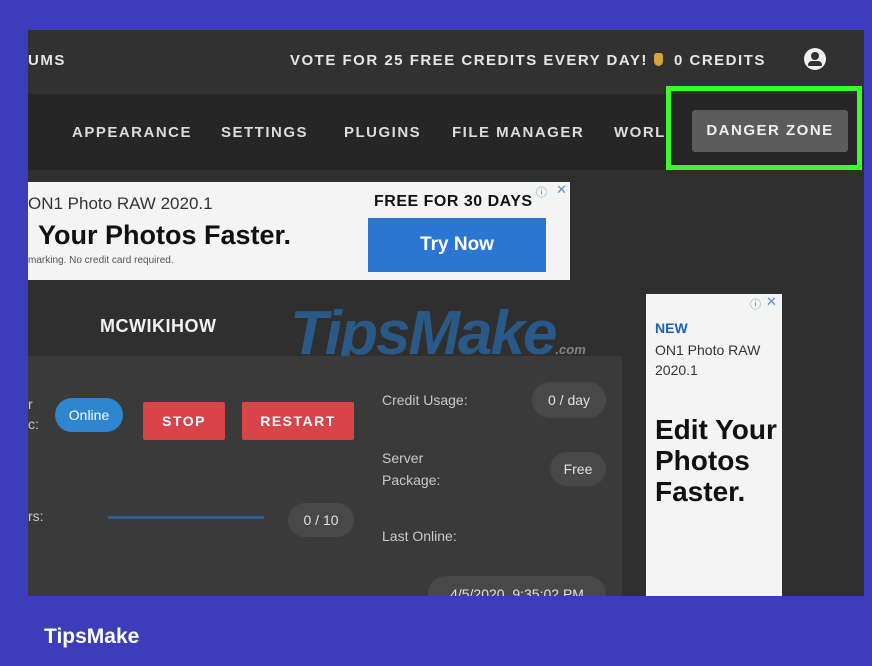 Image resolution: width=872 pixels, height=666 pixels. Describe the element at coordinates (30, 404) in the screenshot. I see `status-label-partial-a: r` at that location.